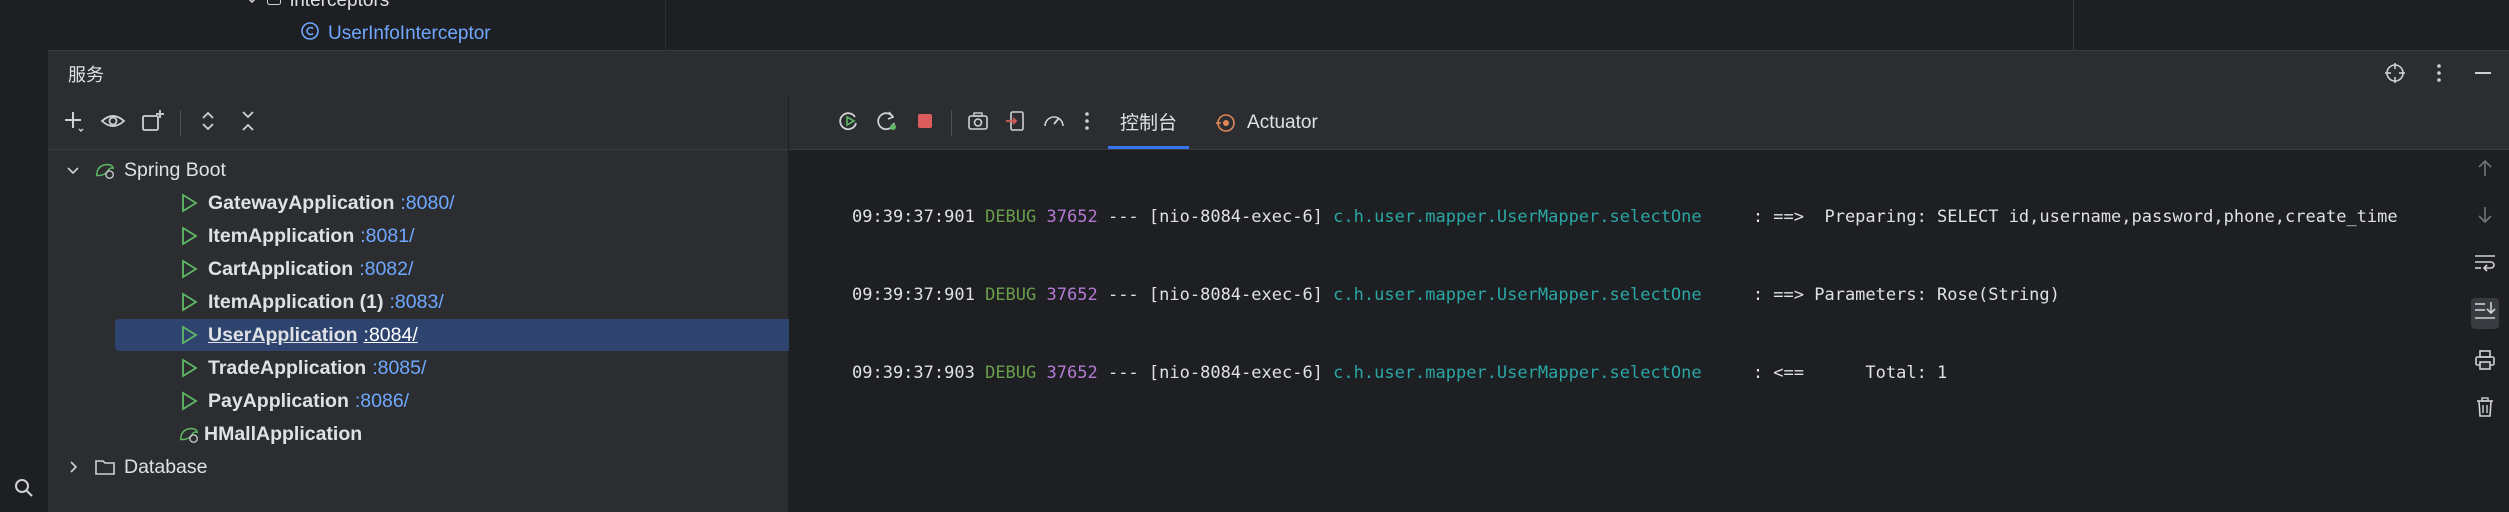 The image size is (2509, 512). I want to click on service-port-link: :8082/, so click(386, 269).